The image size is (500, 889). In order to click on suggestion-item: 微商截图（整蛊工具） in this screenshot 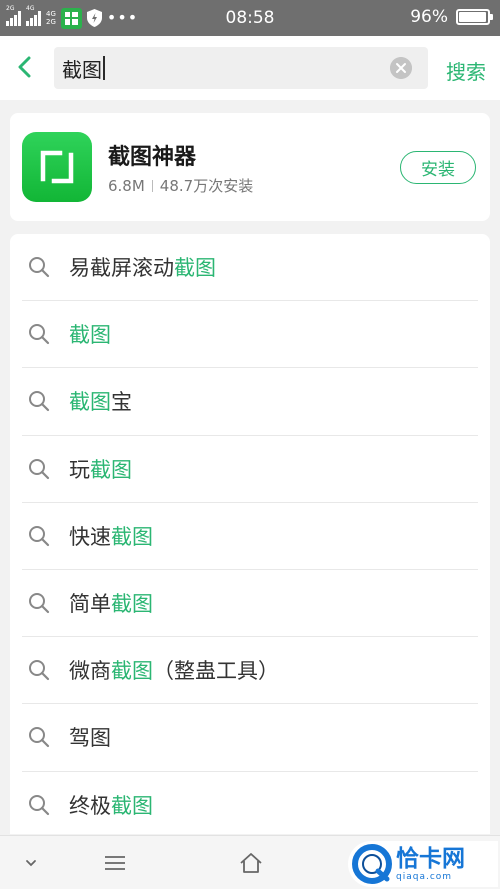, I will do `click(250, 671)`.